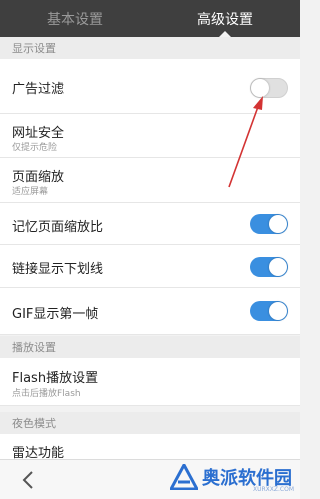 This screenshot has width=320, height=499. I want to click on row-flash-settings-sub: 点击后播放Flash, so click(46, 394).